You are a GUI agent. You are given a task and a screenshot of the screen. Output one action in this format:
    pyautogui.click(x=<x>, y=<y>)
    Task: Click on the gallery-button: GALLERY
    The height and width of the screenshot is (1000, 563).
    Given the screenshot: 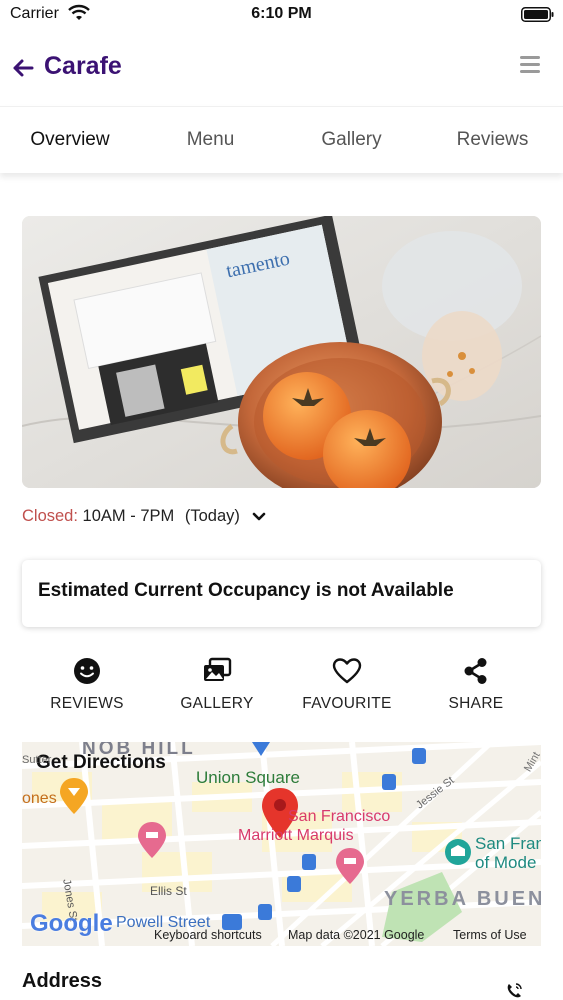 What is the action you would take?
    pyautogui.click(x=217, y=685)
    